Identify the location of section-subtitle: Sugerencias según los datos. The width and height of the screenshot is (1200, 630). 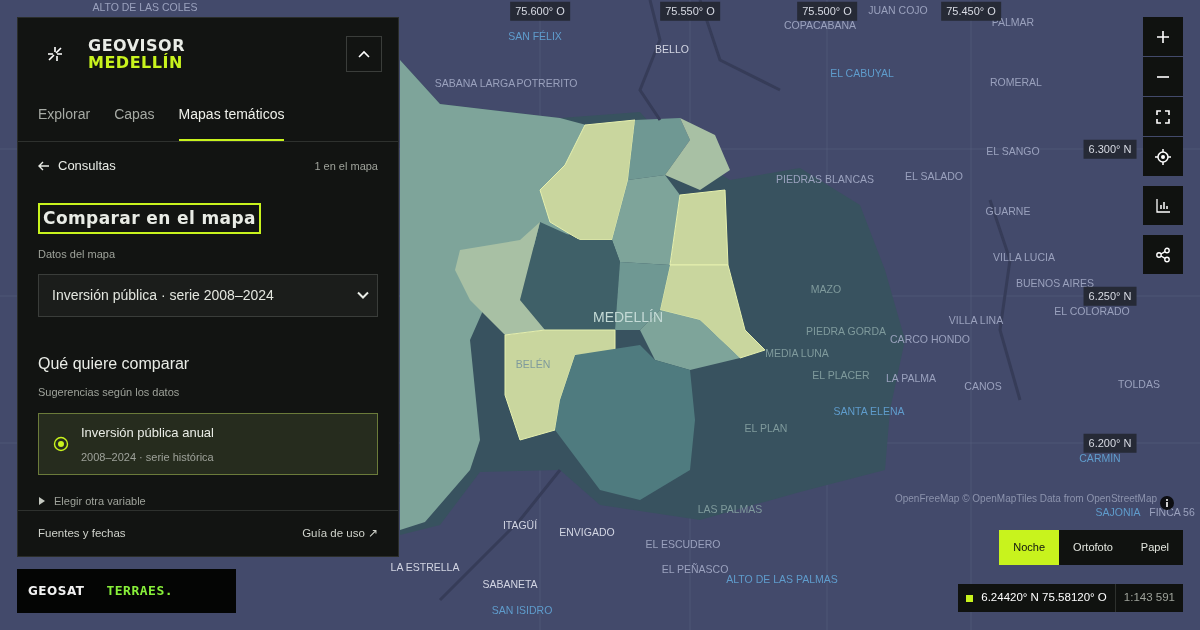
(109, 392).